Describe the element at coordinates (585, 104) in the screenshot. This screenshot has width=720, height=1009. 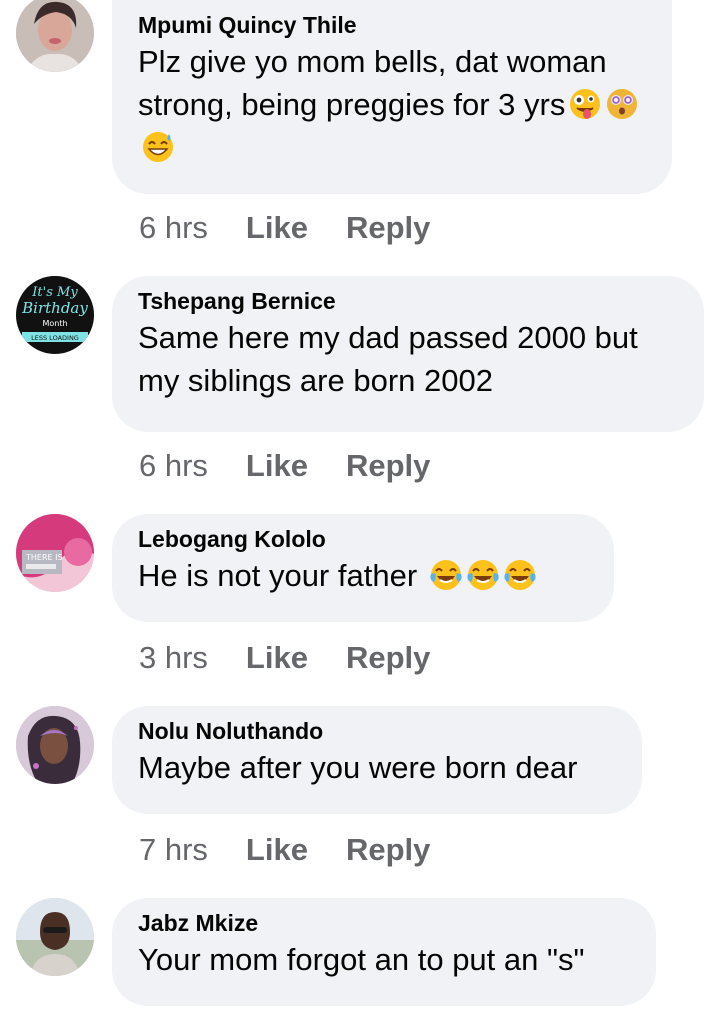
I see `zany-face-emoji` at that location.